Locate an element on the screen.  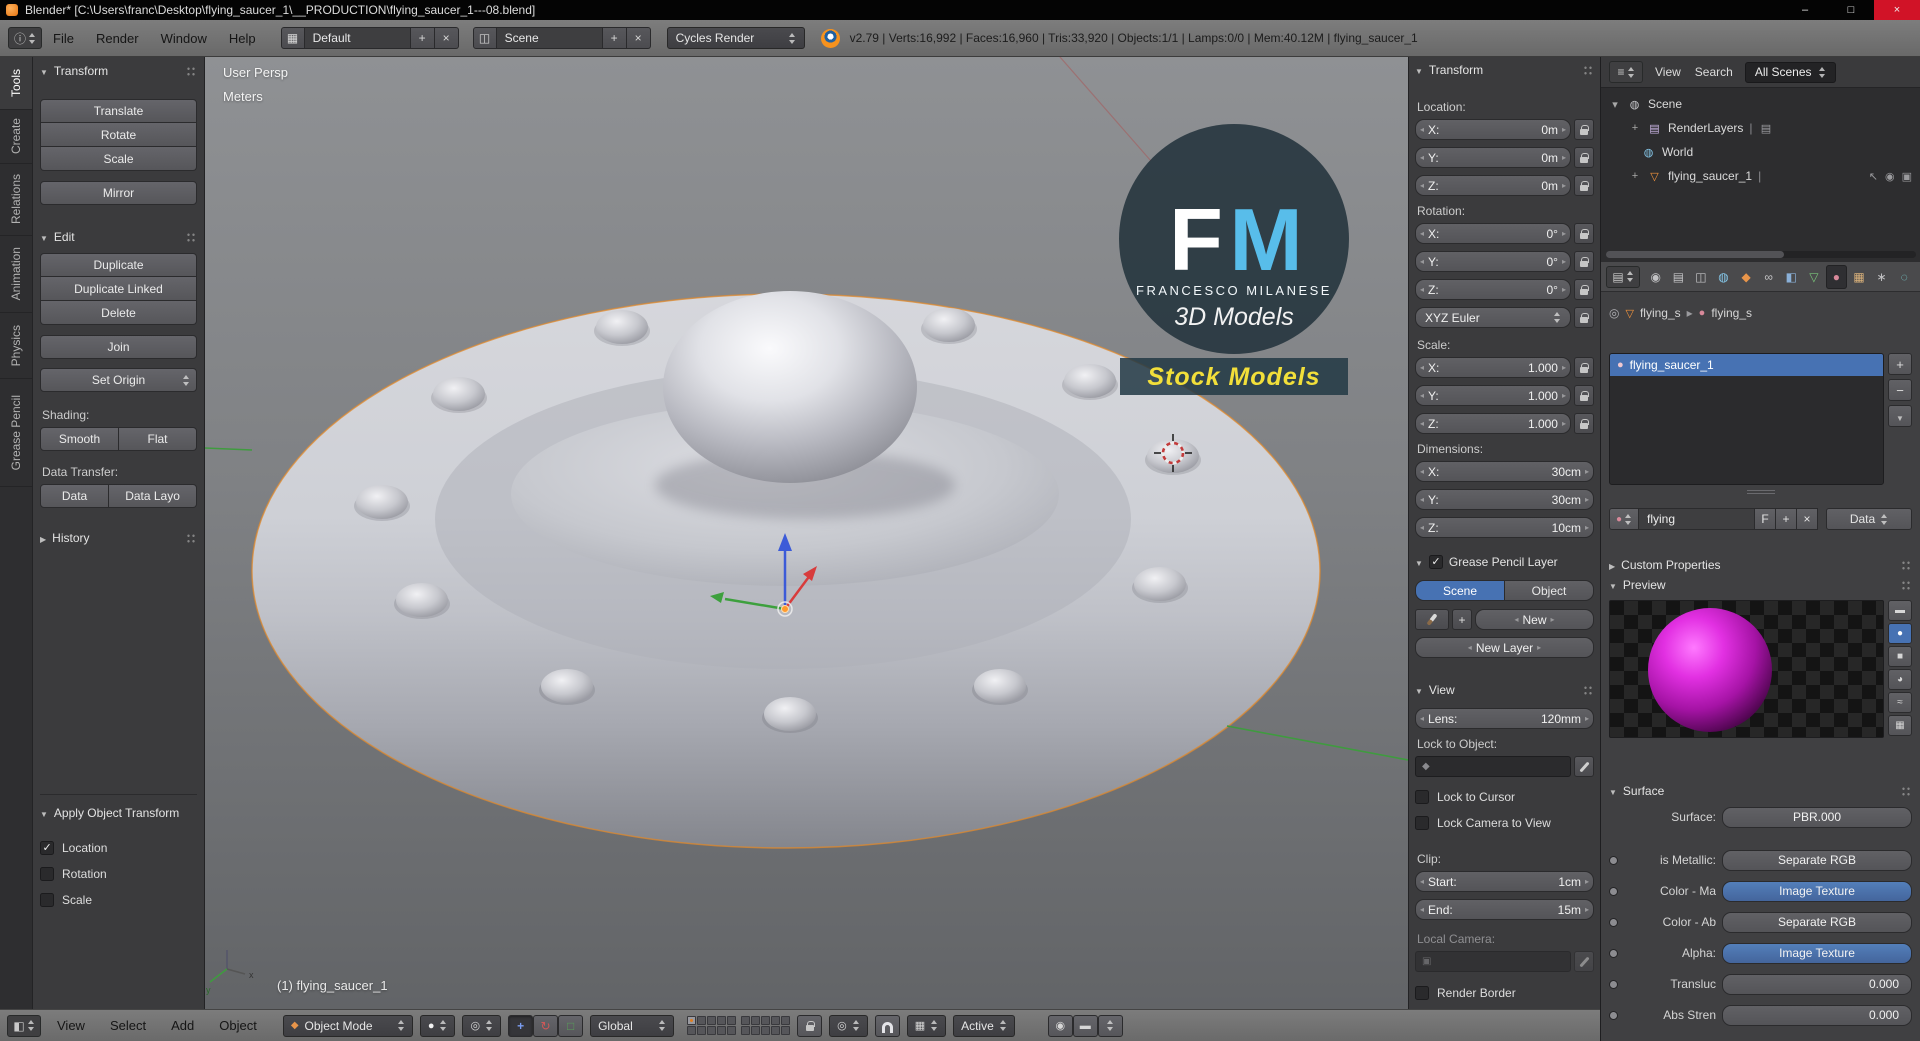
tab-modifiers: ◧ is located at coordinates (1791, 277).